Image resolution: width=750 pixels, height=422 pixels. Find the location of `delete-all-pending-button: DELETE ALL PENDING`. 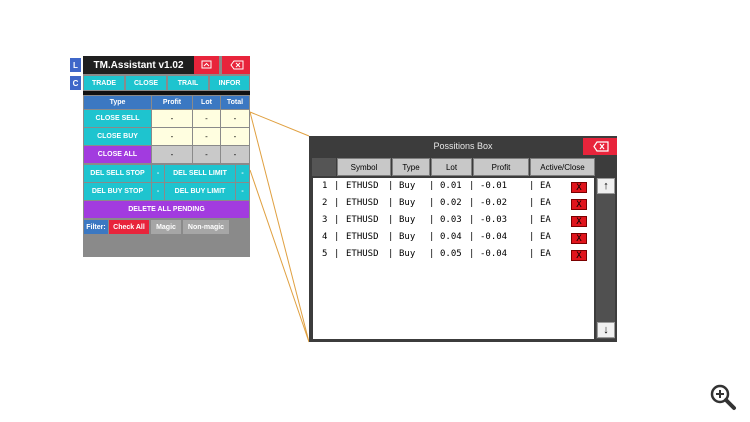

delete-all-pending-button: DELETE ALL PENDING is located at coordinates (166, 209).